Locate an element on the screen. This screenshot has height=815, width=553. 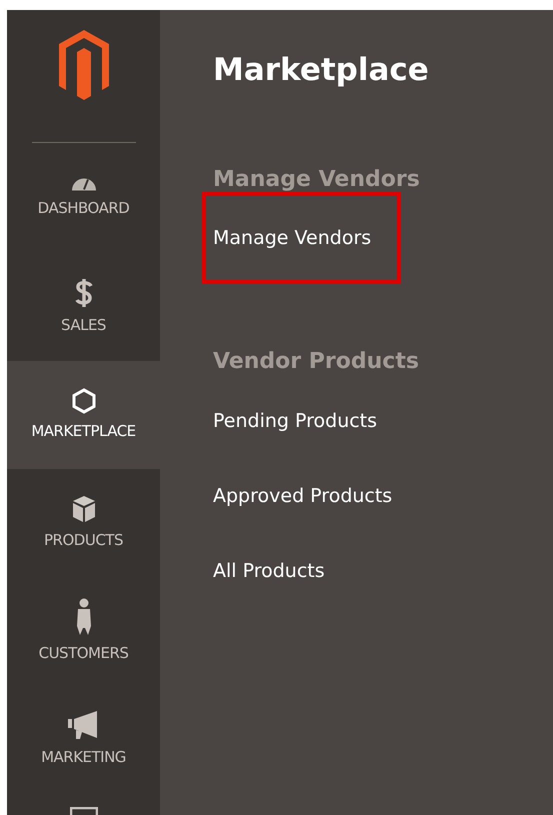
gauge-icon is located at coordinates (83, 185).